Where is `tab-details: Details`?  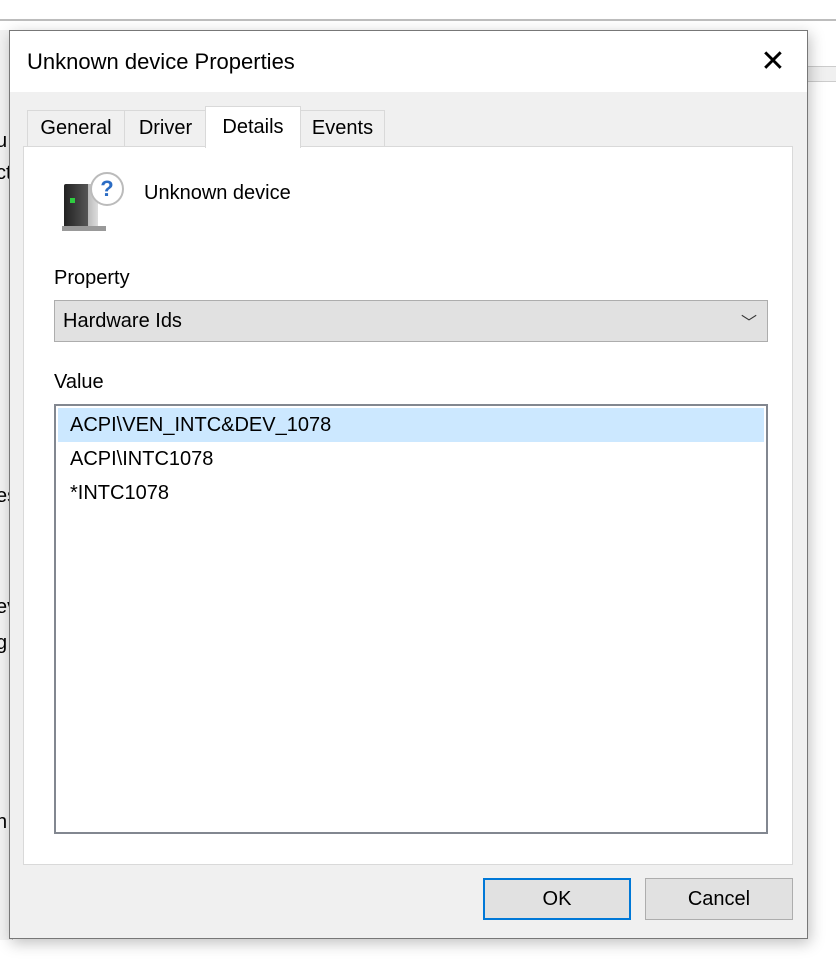
tab-details: Details is located at coordinates (253, 127).